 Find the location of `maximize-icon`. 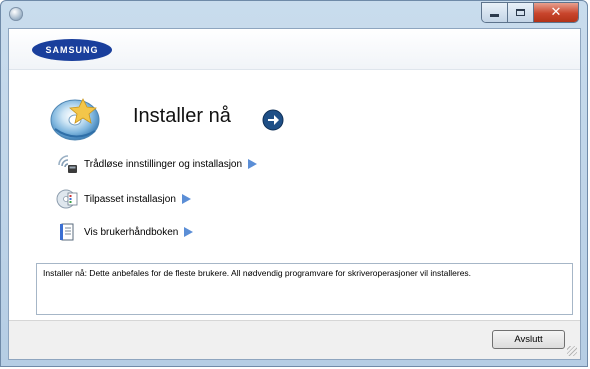

maximize-icon is located at coordinates (520, 12).